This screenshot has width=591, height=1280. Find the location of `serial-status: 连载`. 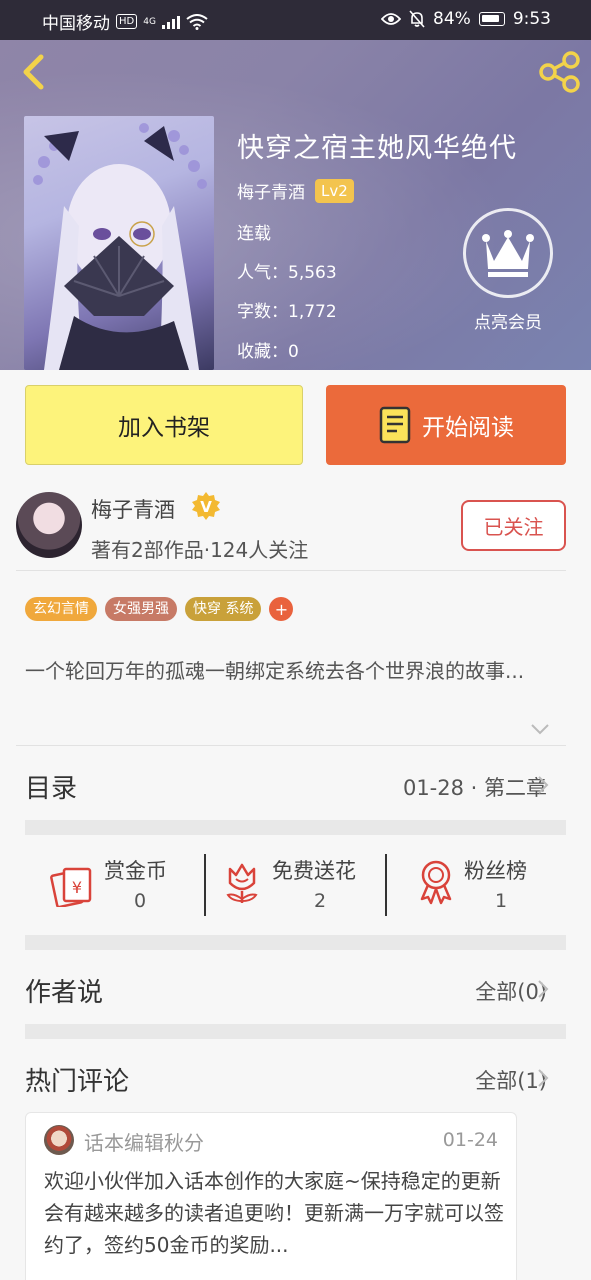

serial-status: 连载 is located at coordinates (254, 234).